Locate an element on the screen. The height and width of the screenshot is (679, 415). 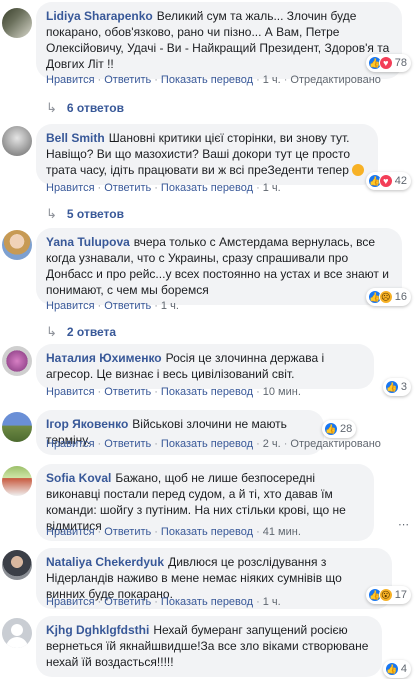
reactions-summary: 👍 4 is located at coordinates (396, 669).